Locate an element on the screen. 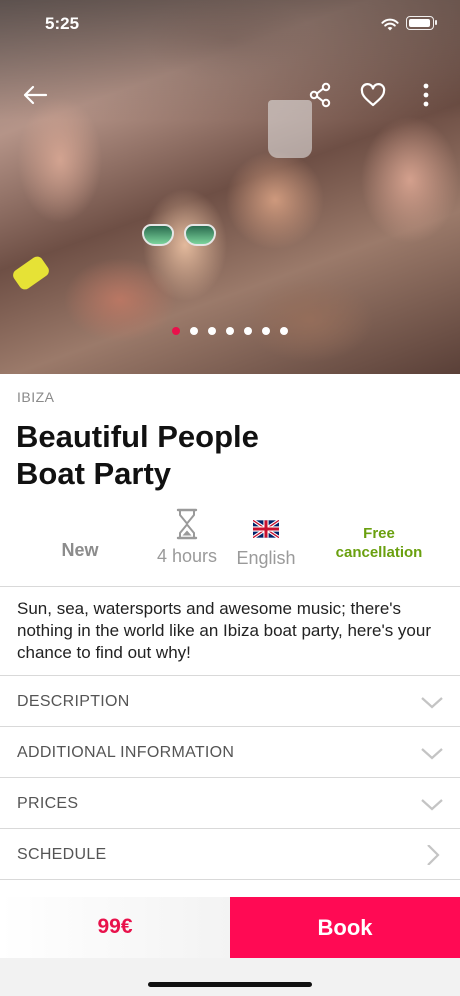  features-row: New 4 hours English Free cancellation is located at coordinates (230, 547).